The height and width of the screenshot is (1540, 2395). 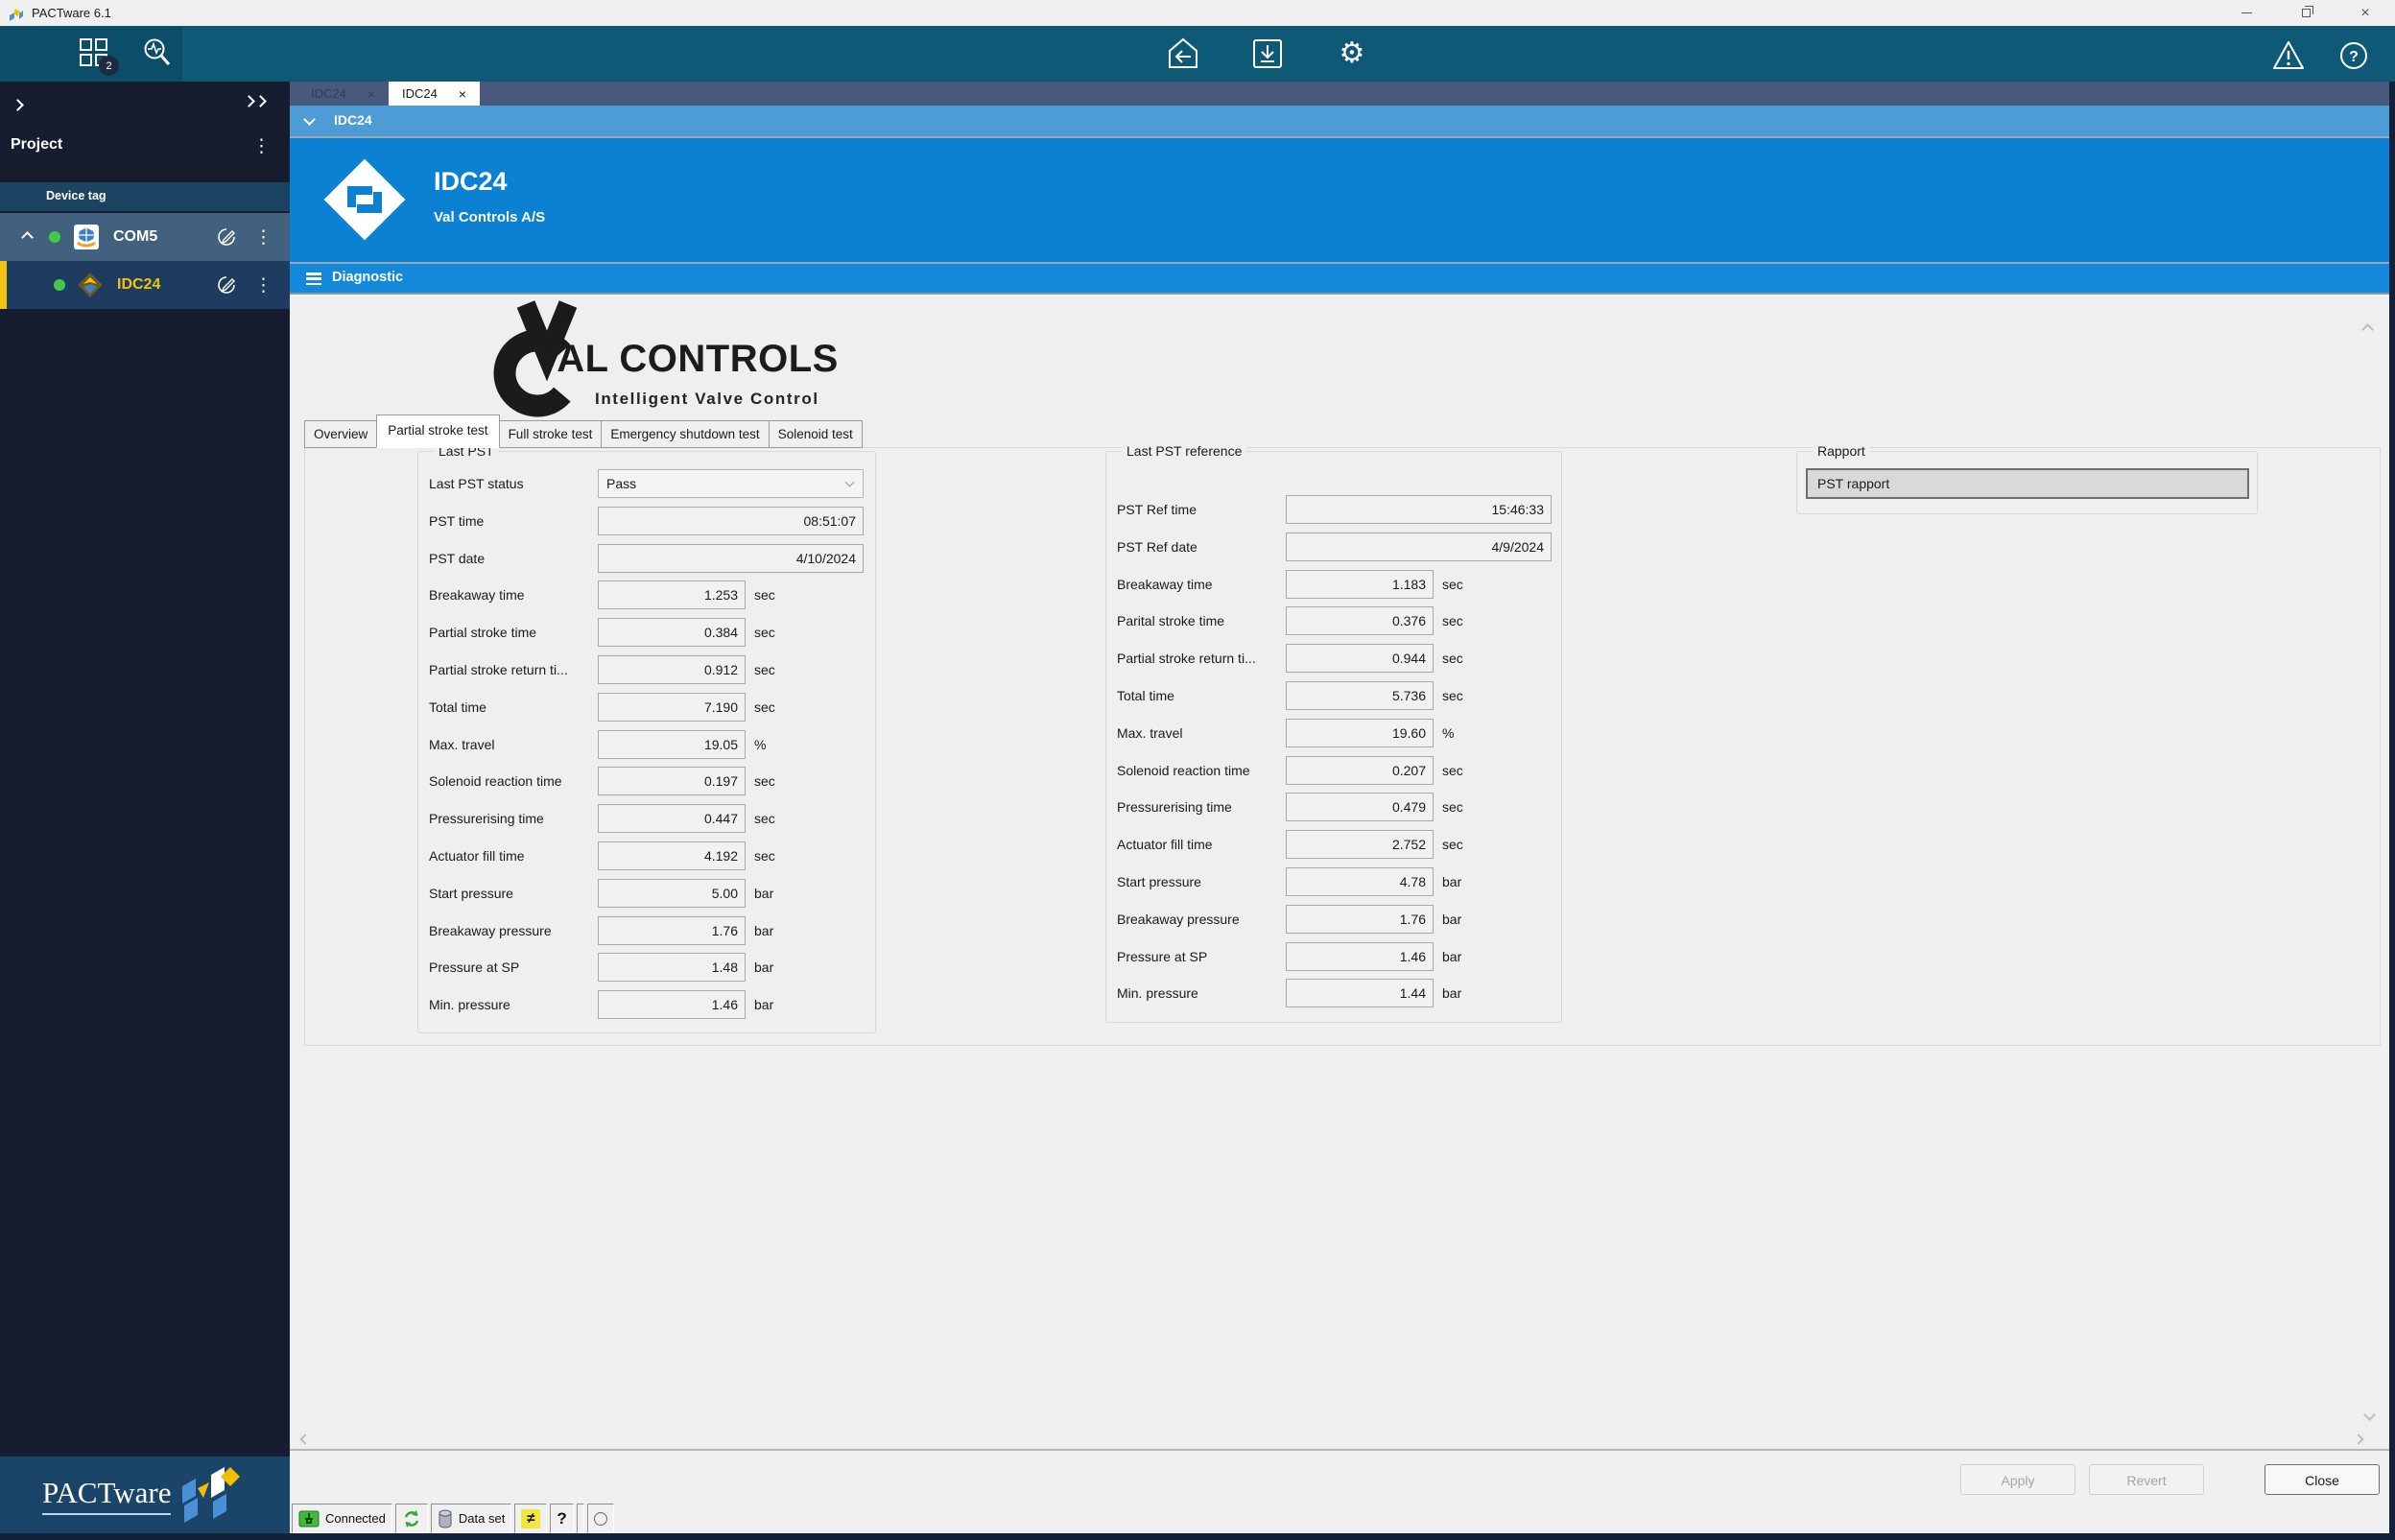 I want to click on project-menu-icon: ⋮, so click(x=261, y=146).